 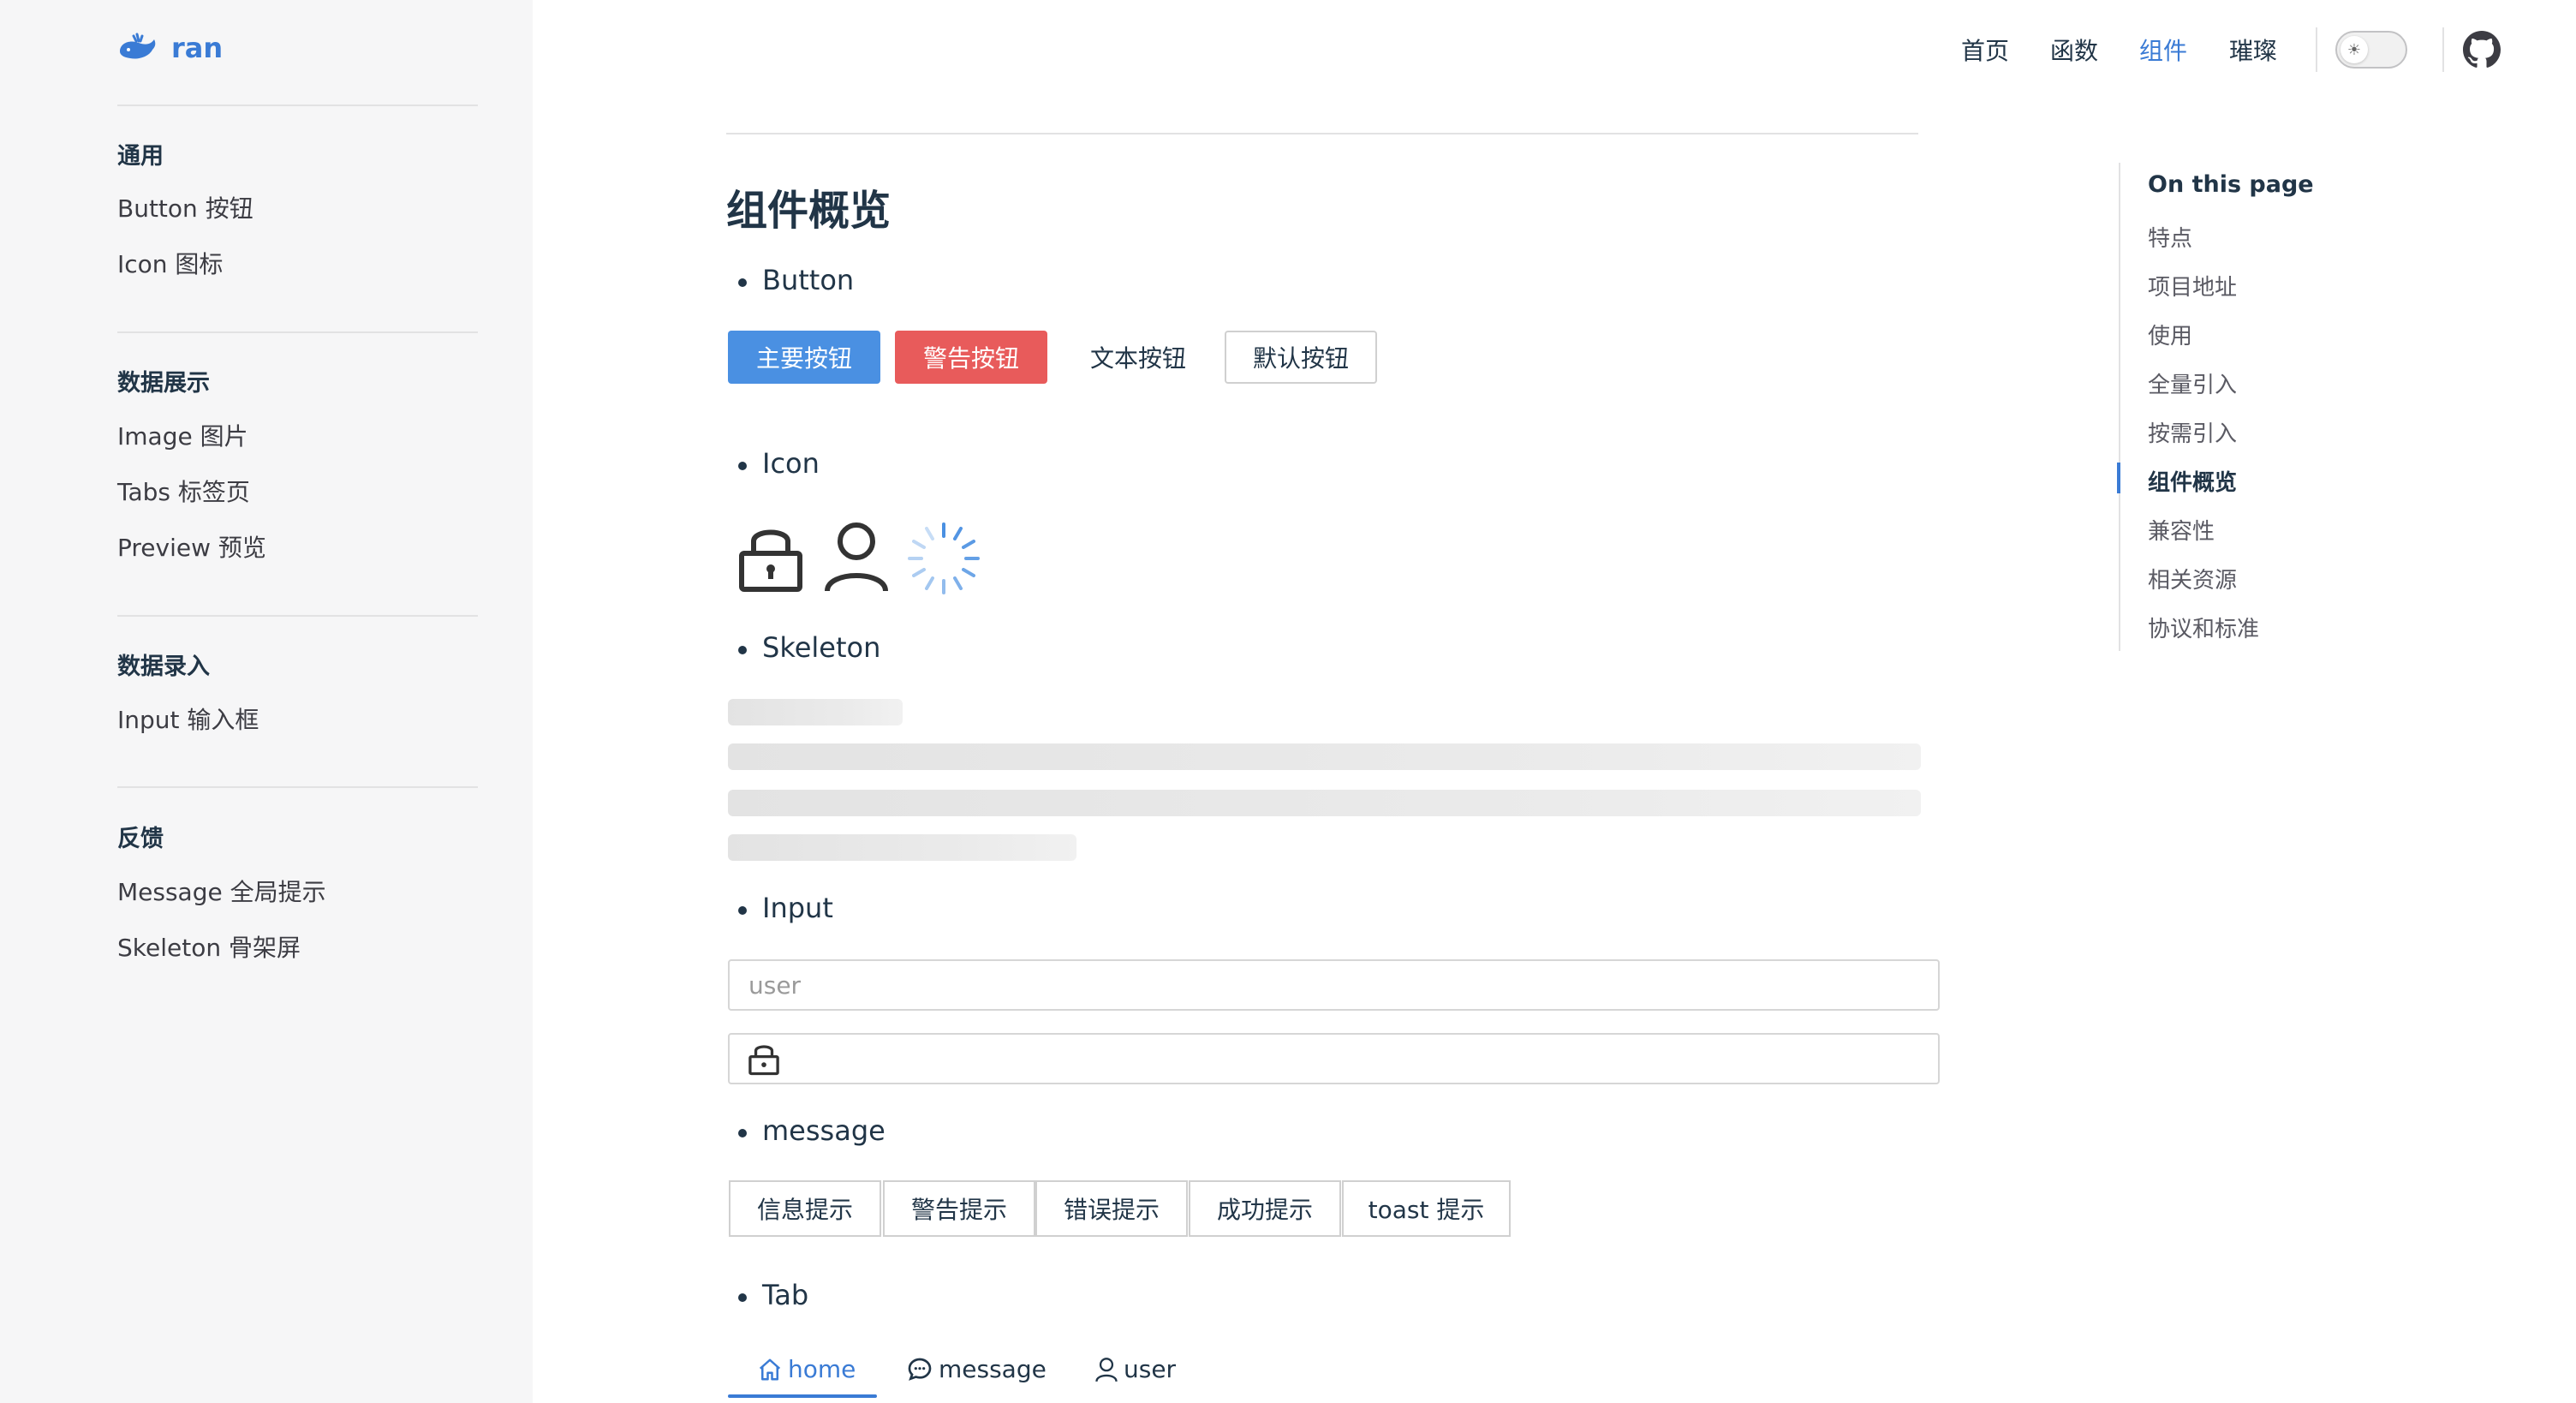 What do you see at coordinates (785, 908) in the screenshot?
I see `section-heading-input: Input` at bounding box center [785, 908].